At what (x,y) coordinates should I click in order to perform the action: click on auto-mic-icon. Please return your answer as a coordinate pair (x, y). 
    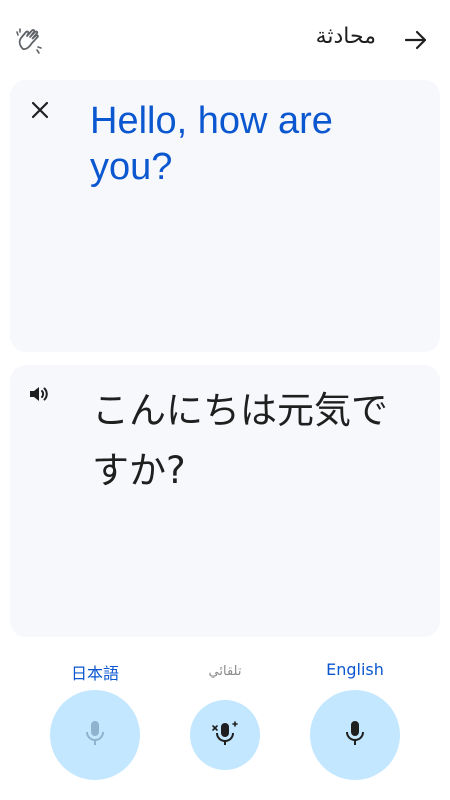
    Looking at the image, I should click on (225, 735).